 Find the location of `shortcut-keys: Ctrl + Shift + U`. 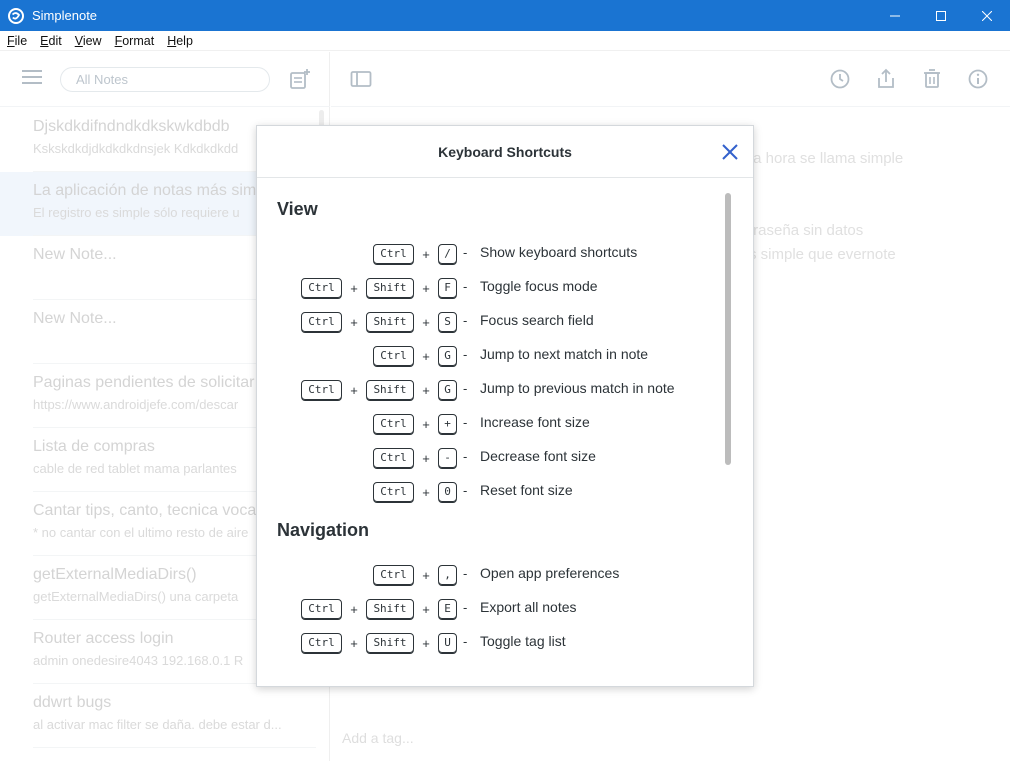

shortcut-keys: Ctrl + Shift + U is located at coordinates (379, 643).